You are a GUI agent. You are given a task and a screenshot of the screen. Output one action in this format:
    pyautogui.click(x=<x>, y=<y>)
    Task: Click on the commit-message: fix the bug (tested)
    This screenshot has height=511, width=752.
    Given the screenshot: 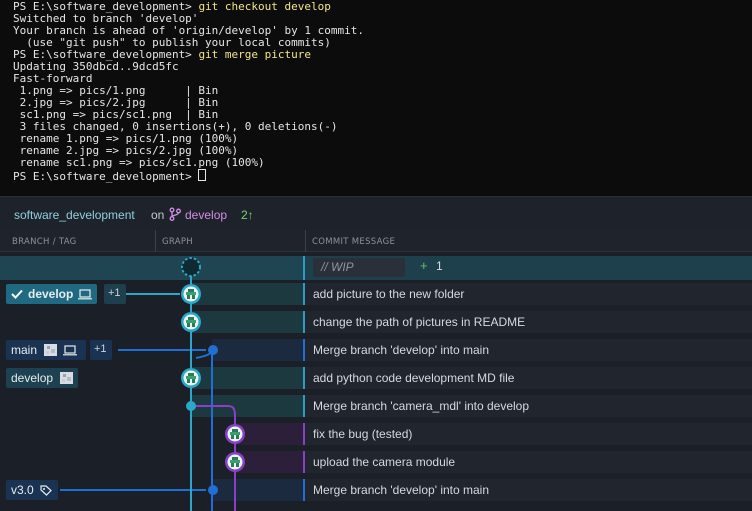 What is the action you would take?
    pyautogui.click(x=363, y=434)
    